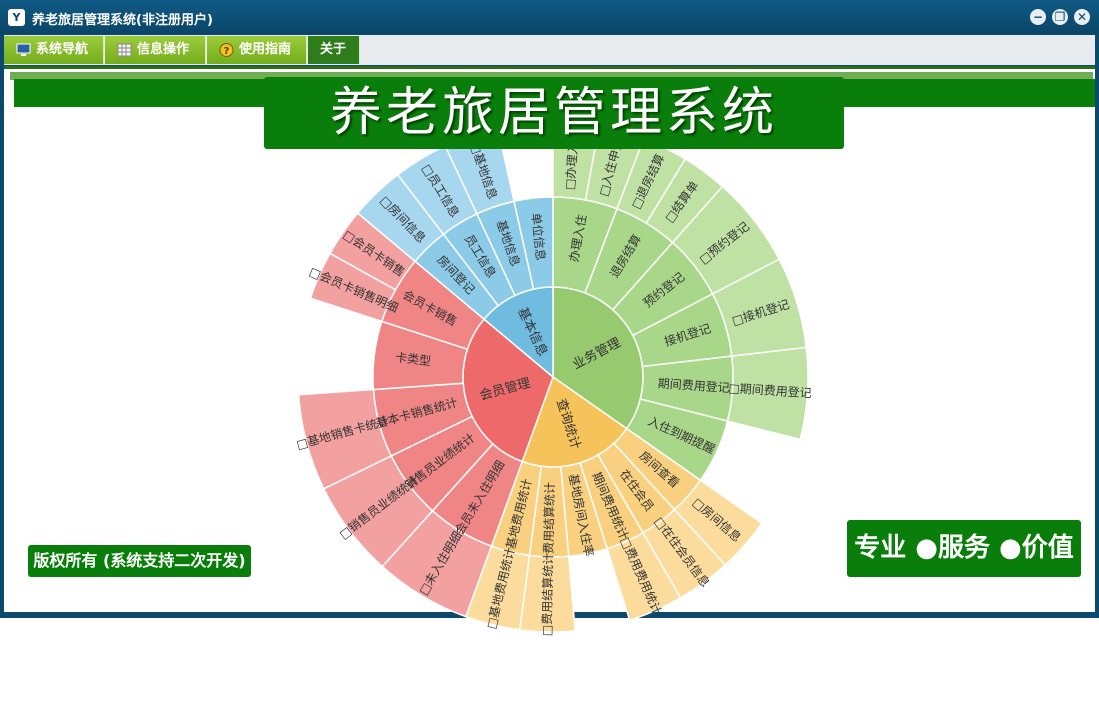 The width and height of the screenshot is (1099, 723). I want to click on slogan-badge: 专业 ●服务 ●价值, so click(964, 548).